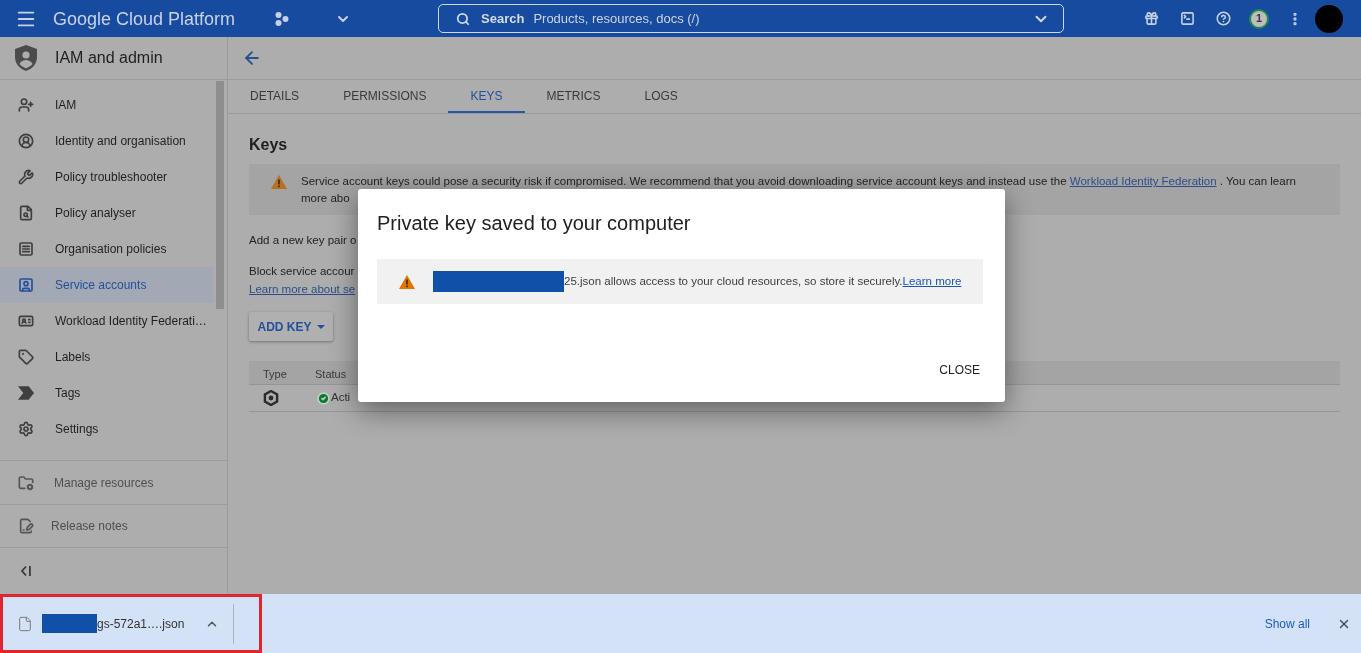 The image size is (1361, 653). What do you see at coordinates (385, 96) in the screenshot?
I see `tab: PERMISSIONS` at bounding box center [385, 96].